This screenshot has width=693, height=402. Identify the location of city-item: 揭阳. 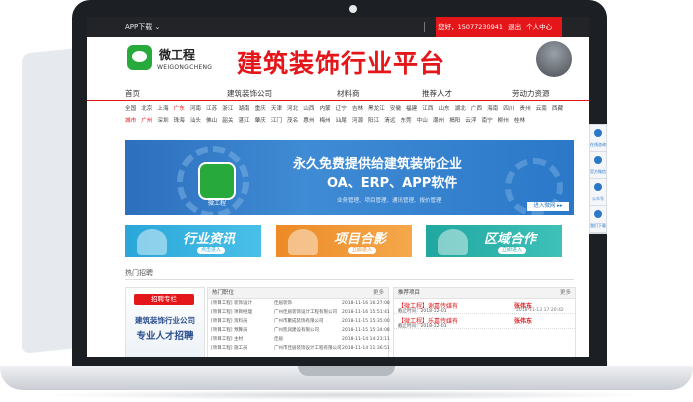
(454, 121).